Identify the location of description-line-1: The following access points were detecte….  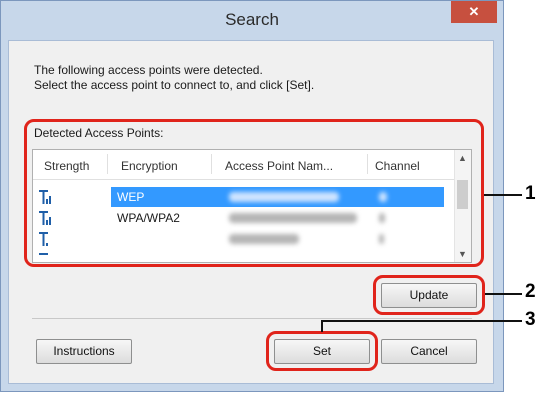
(148, 70).